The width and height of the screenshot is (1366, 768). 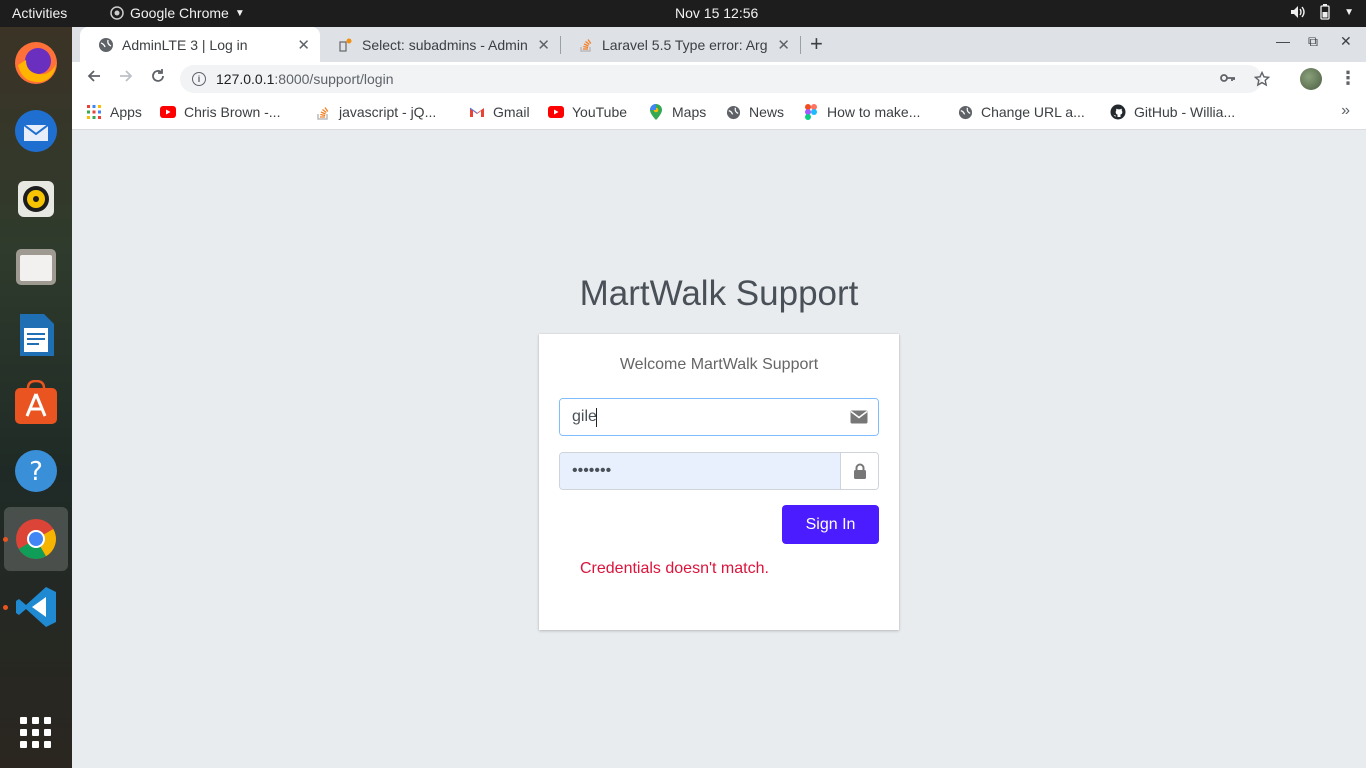 What do you see at coordinates (245, 79) in the screenshot?
I see `url-host: 127.0.0.1` at bounding box center [245, 79].